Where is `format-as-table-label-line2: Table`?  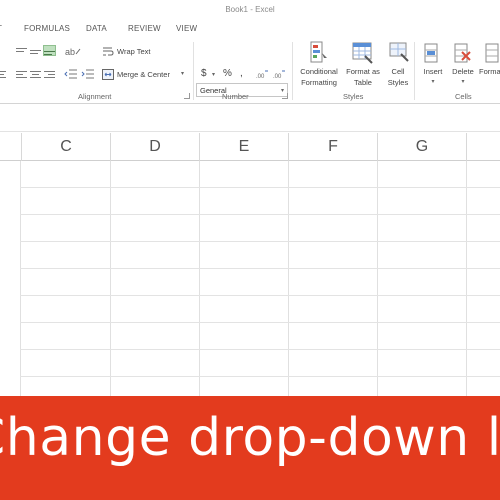 format-as-table-label-line2: Table is located at coordinates (363, 82).